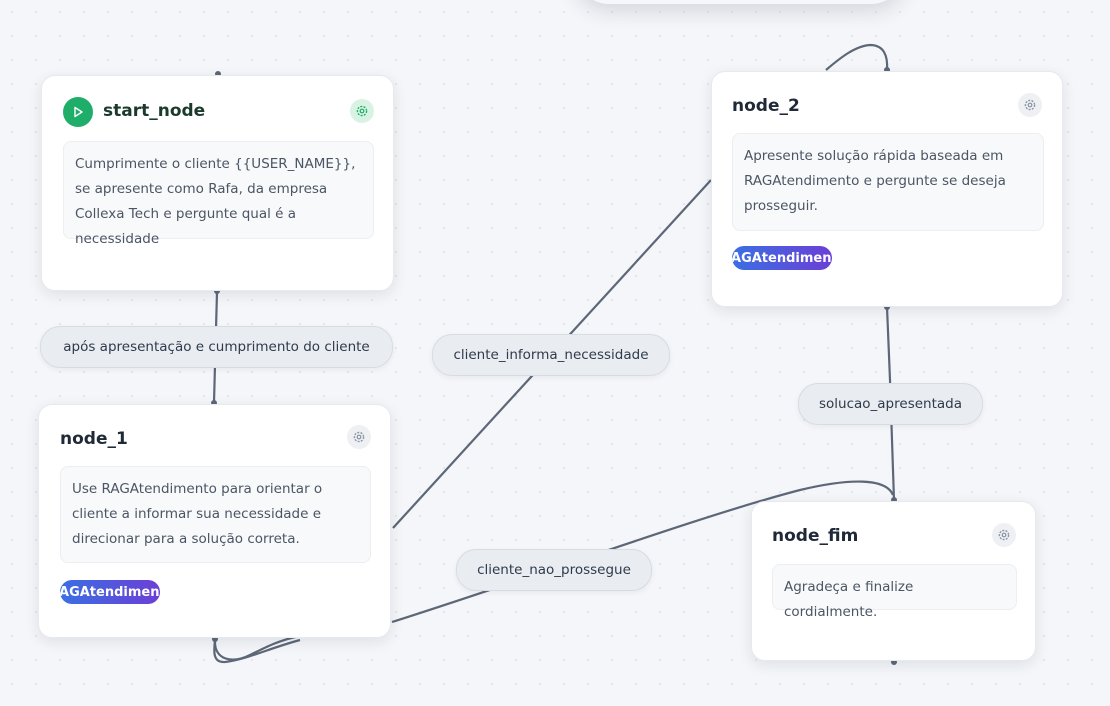 This screenshot has height=706, width=1110. I want to click on node-2-tool-badge: RAGAtendimento, so click(782, 258).